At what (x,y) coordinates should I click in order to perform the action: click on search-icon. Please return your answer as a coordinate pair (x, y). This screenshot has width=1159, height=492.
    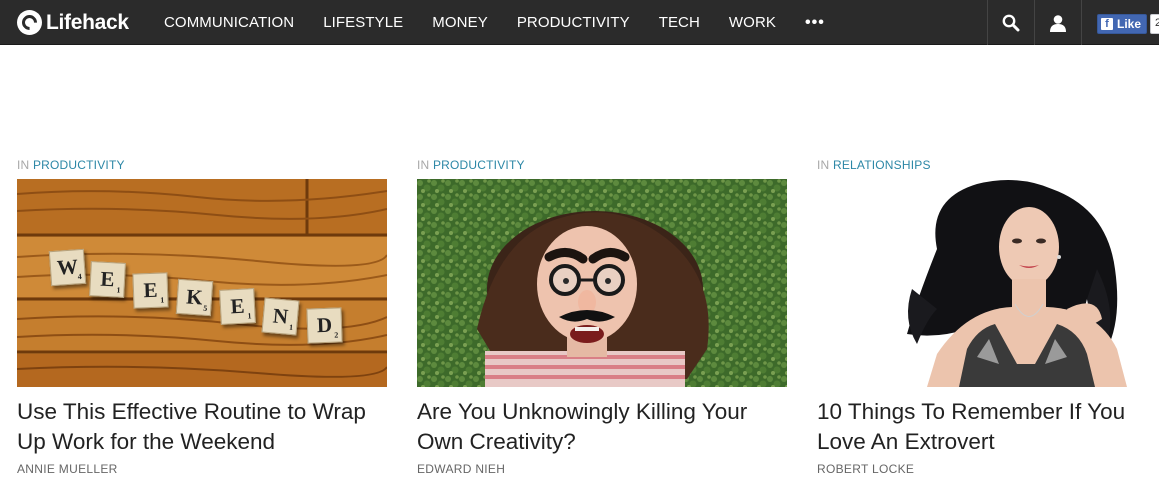
    Looking at the image, I should click on (1011, 22).